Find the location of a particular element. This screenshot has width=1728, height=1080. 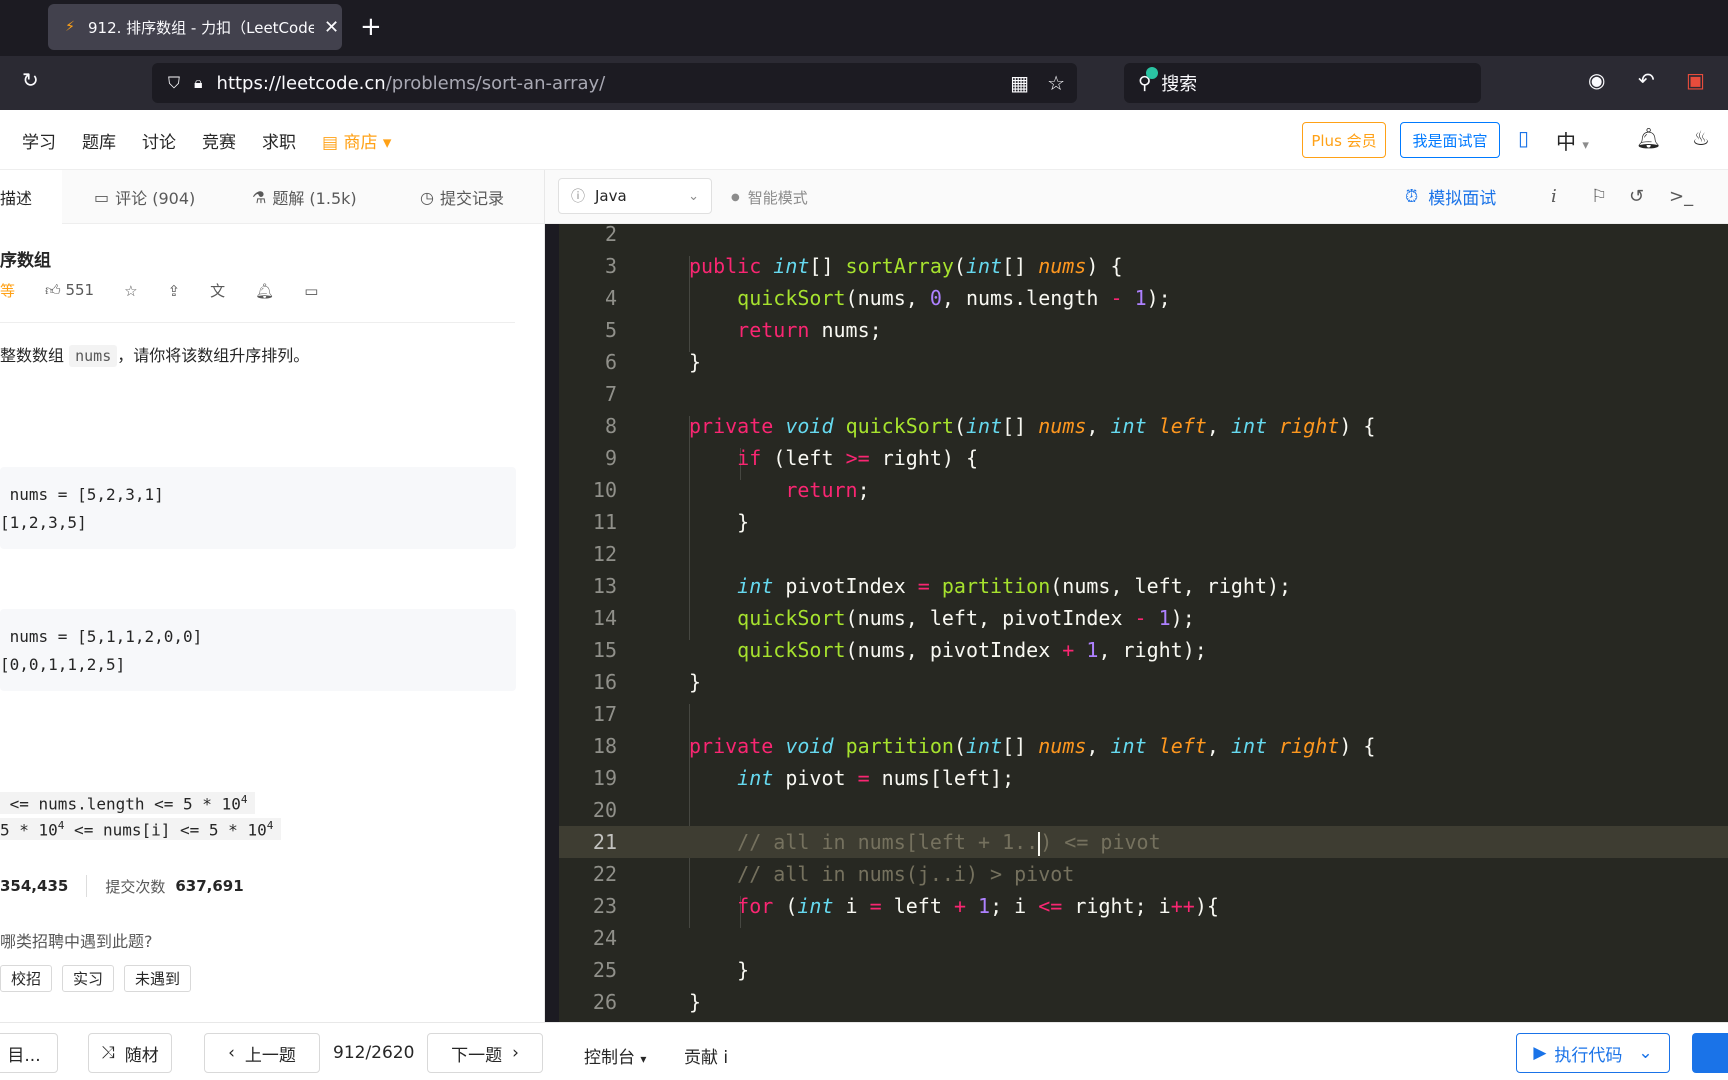

shield-icon: ⛉ is located at coordinates (174, 83).